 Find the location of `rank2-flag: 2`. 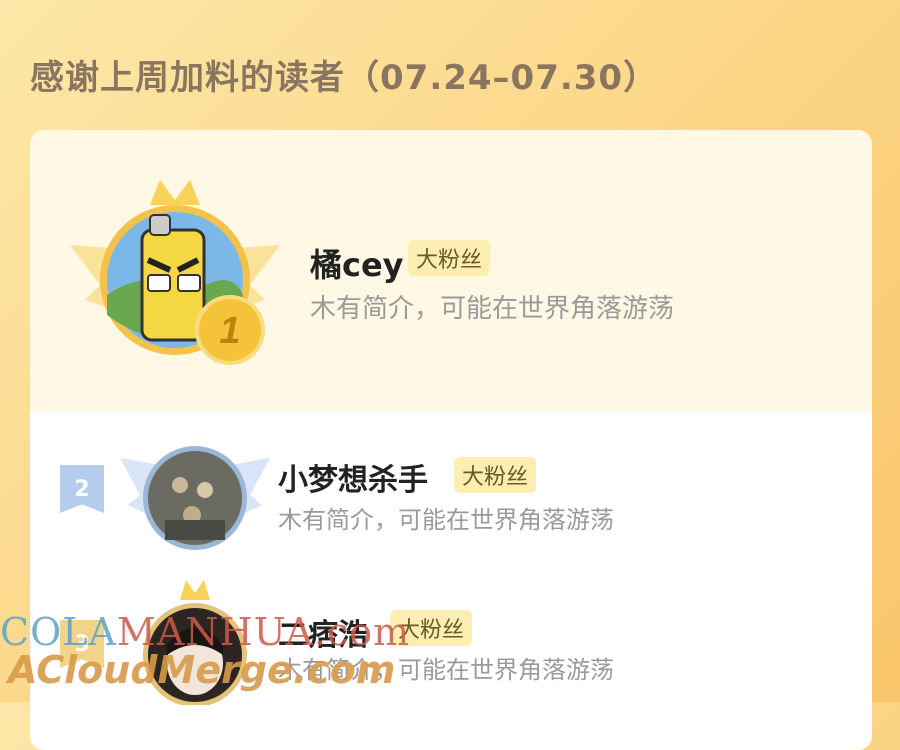

rank2-flag: 2 is located at coordinates (82, 489).